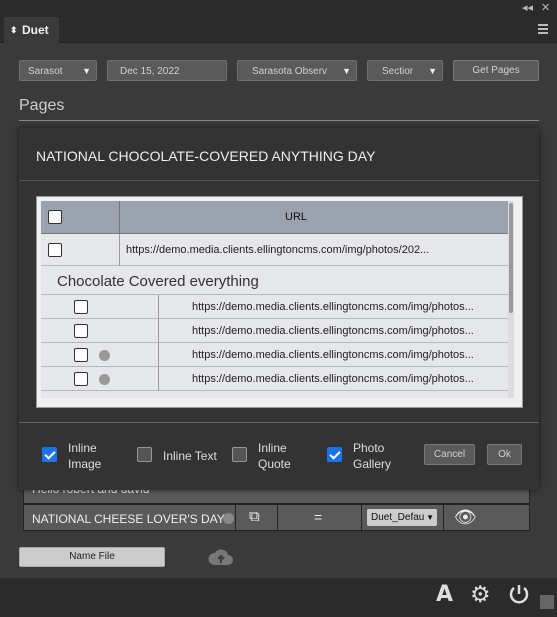  I want to click on dialog-title: NATIONAL CHOCOLATE-COVERED ANYTHING DAY, so click(206, 156).